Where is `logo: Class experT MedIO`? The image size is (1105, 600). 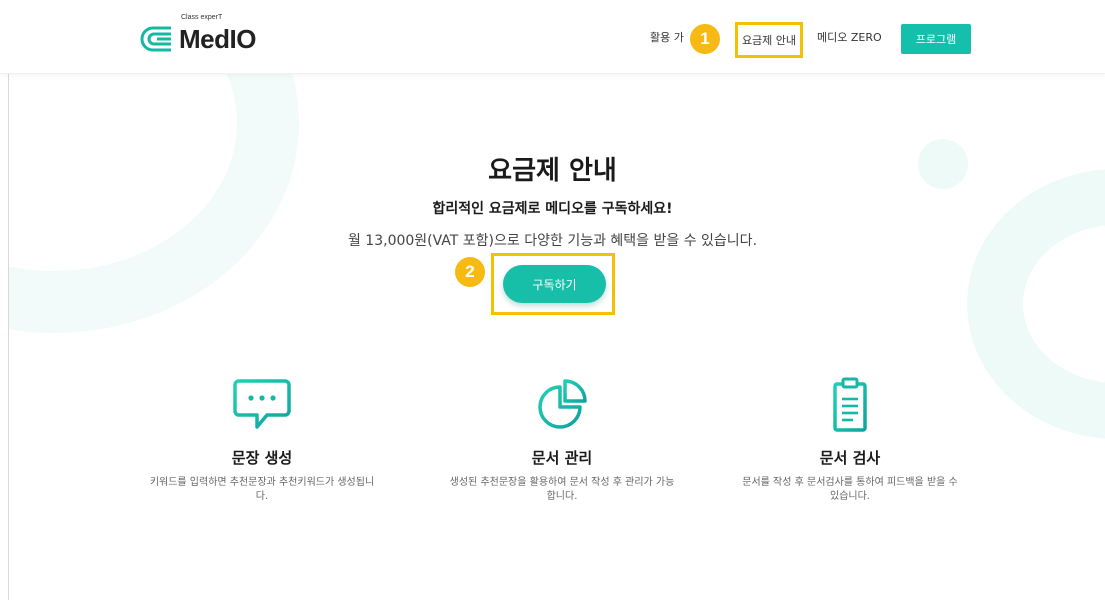 logo: Class experT MedIO is located at coordinates (196, 34).